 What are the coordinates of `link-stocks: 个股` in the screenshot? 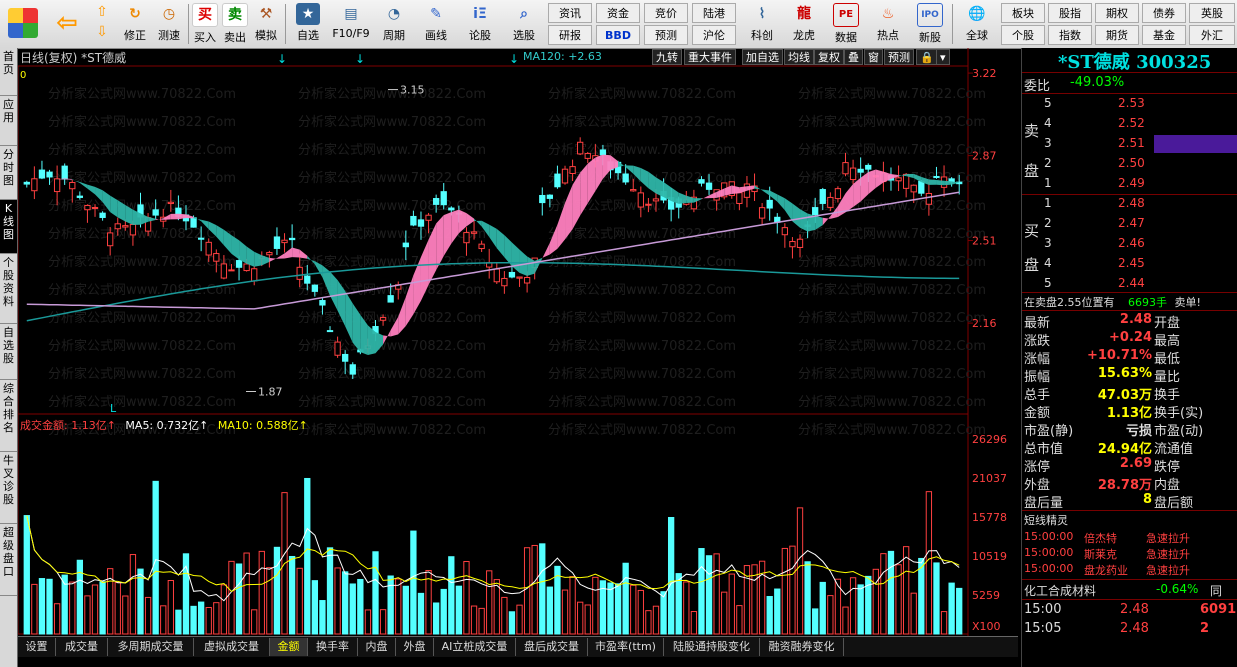 It's located at (1023, 35).